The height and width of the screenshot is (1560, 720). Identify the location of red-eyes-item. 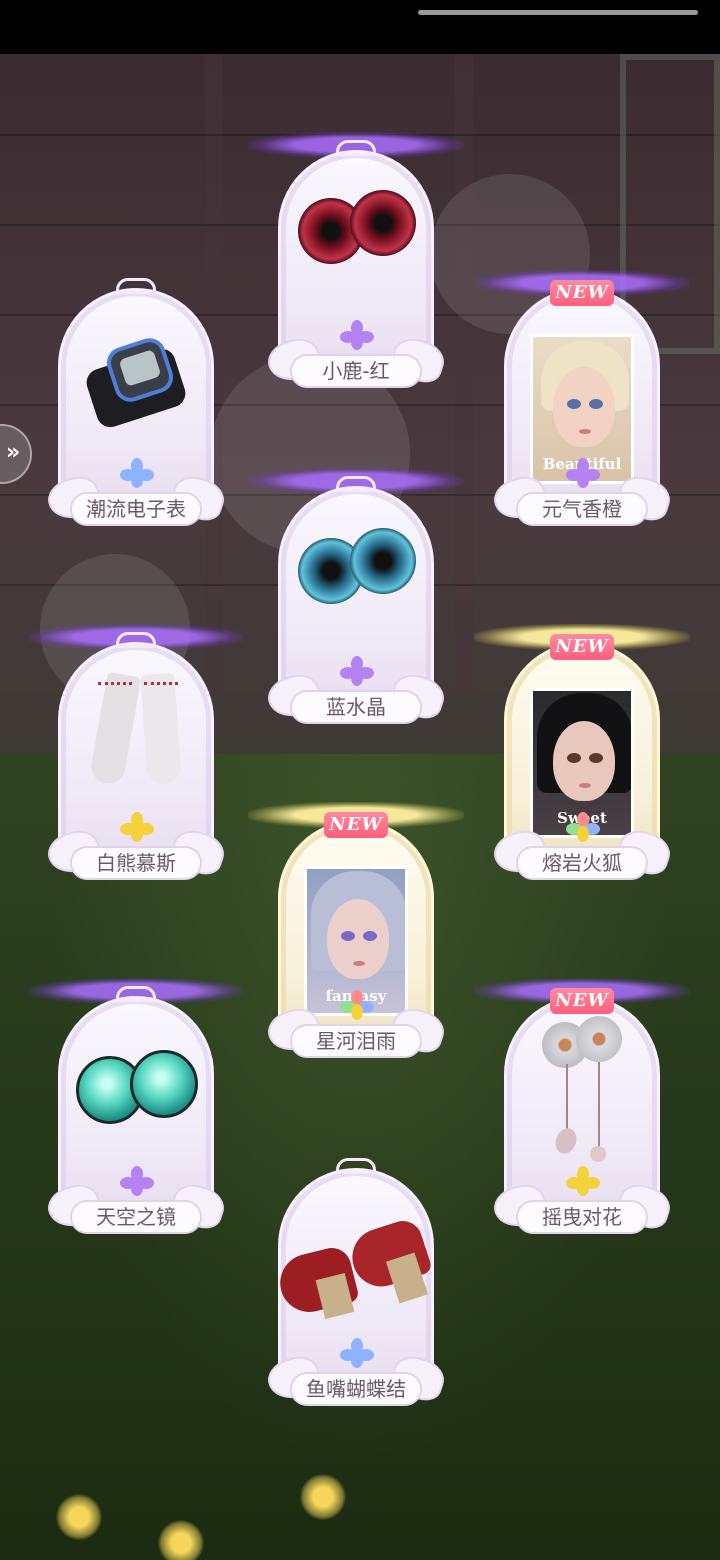
(358, 235).